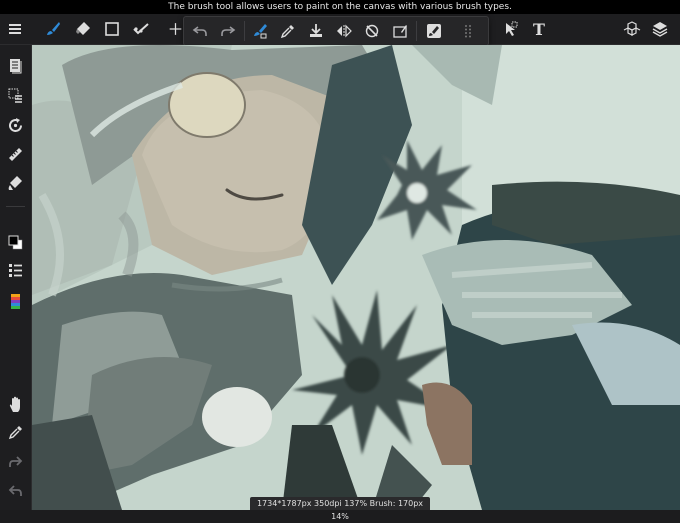  Describe the element at coordinates (539, 29) in the screenshot. I see `text-icon: T` at that location.